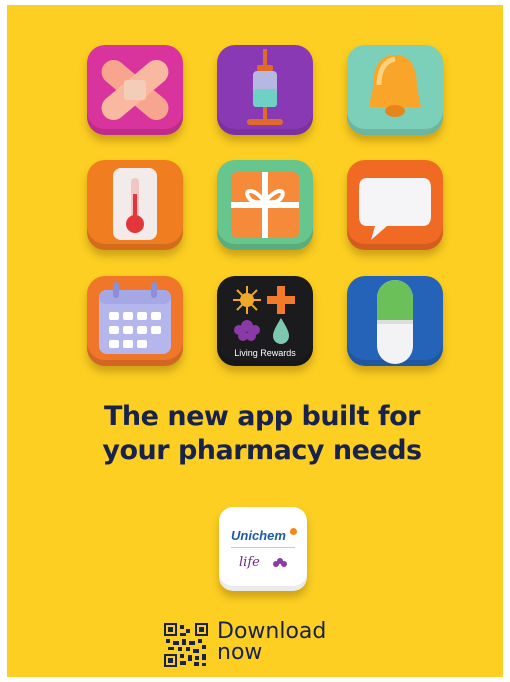 The image size is (510, 682). Describe the element at coordinates (249, 562) in the screenshot. I see `brand-sub-name: life` at that location.